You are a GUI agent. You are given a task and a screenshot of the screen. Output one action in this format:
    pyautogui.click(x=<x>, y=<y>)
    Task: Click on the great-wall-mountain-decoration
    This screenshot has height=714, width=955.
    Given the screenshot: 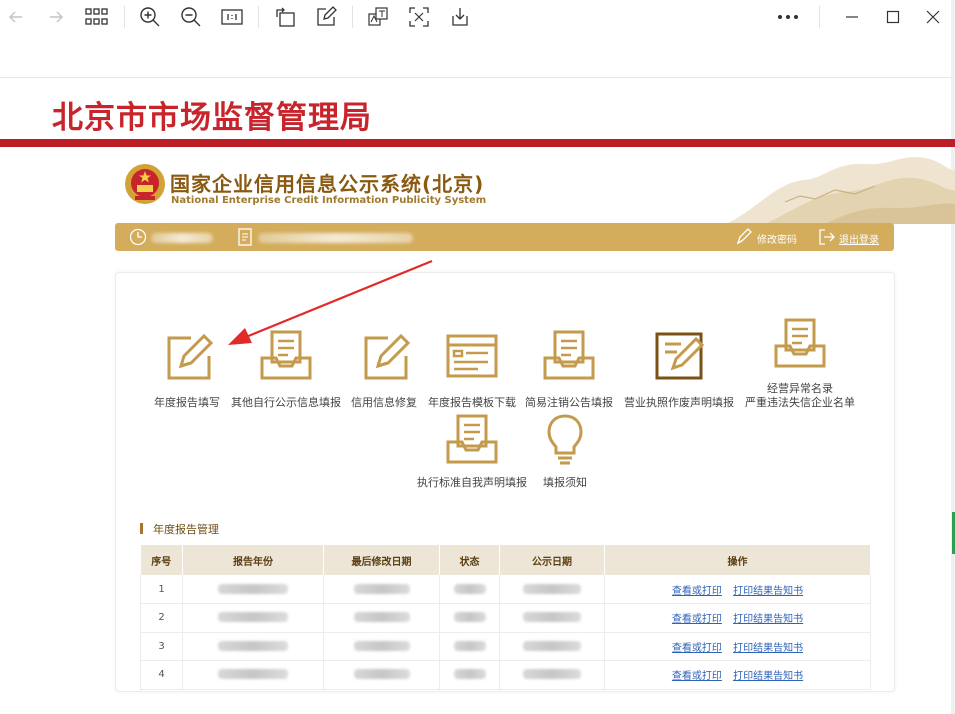 What is the action you would take?
    pyautogui.click(x=840, y=190)
    